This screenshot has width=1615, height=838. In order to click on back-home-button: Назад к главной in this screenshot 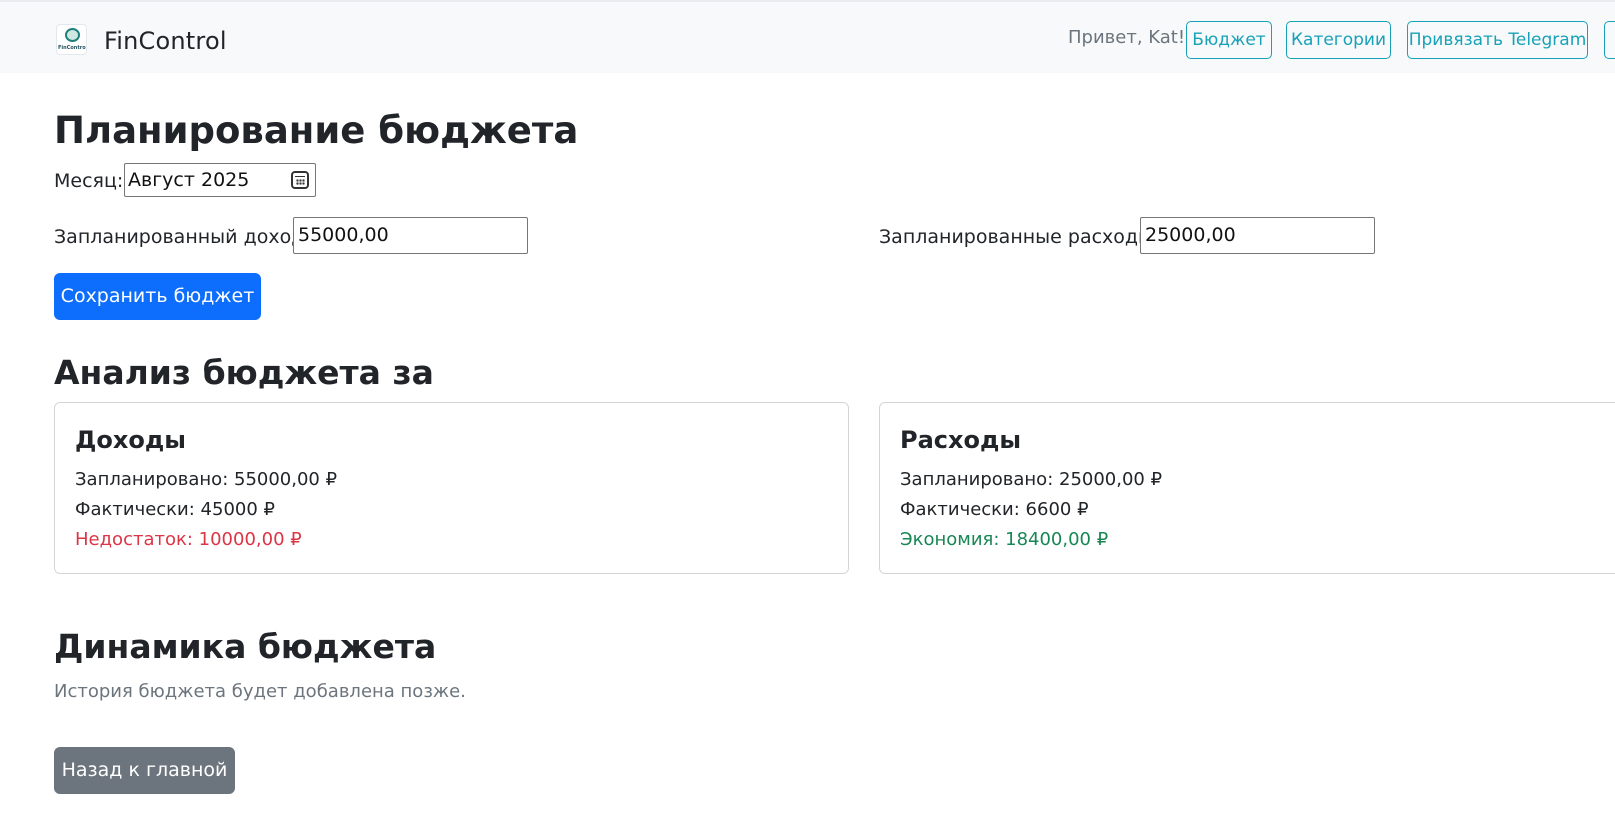, I will do `click(144, 770)`.